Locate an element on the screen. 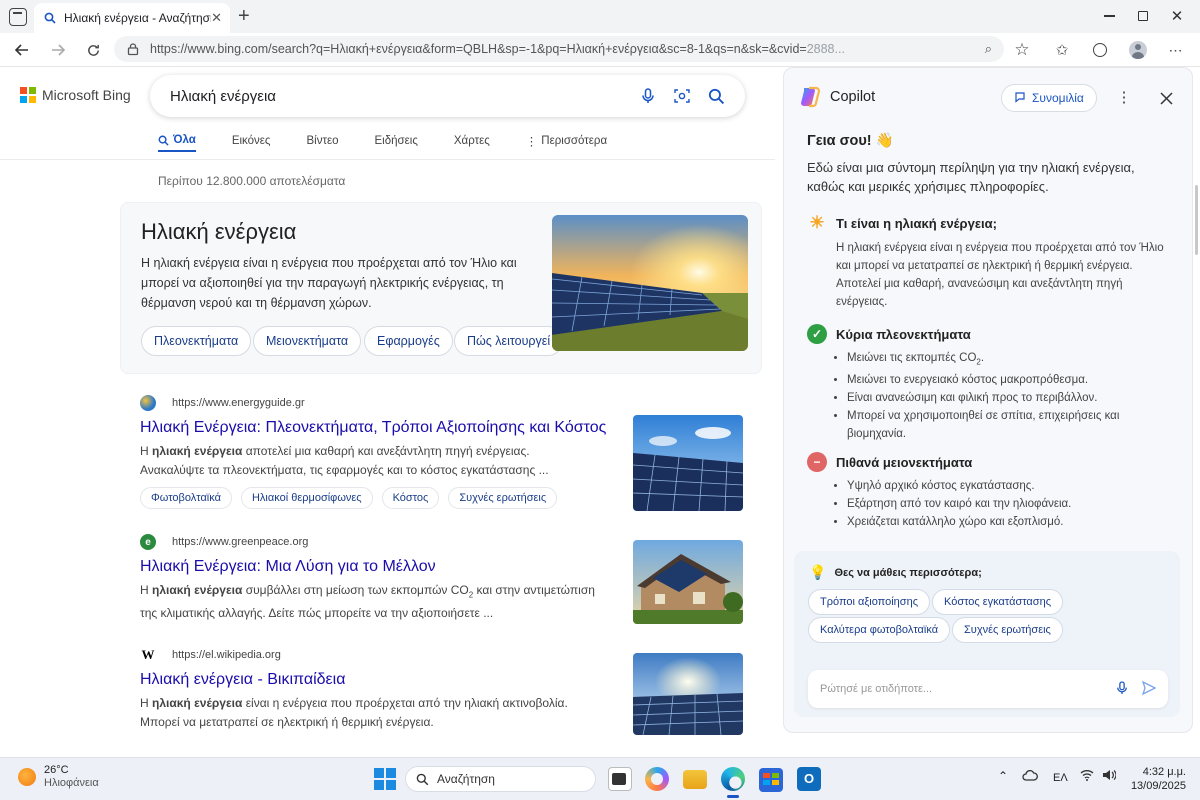 The image size is (1200, 800). favorites-button: ✩ is located at coordinates (1062, 50).